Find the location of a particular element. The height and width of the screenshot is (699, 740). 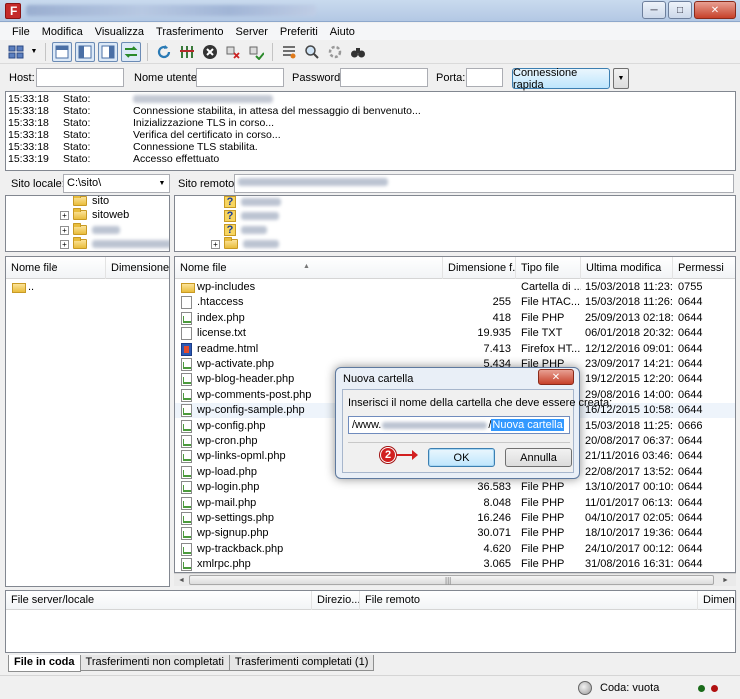

local-directory-tree: sito + sitoweb + + is located at coordinates (87, 223).